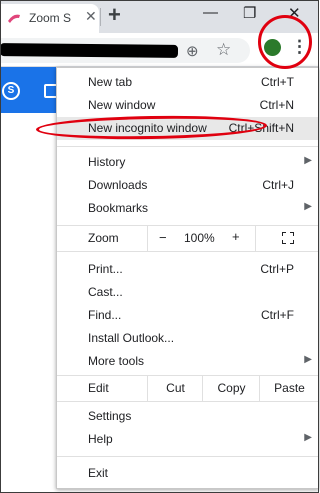 The width and height of the screenshot is (320, 493). Describe the element at coordinates (89, 50) in the screenshot. I see `redaction-mark` at that location.